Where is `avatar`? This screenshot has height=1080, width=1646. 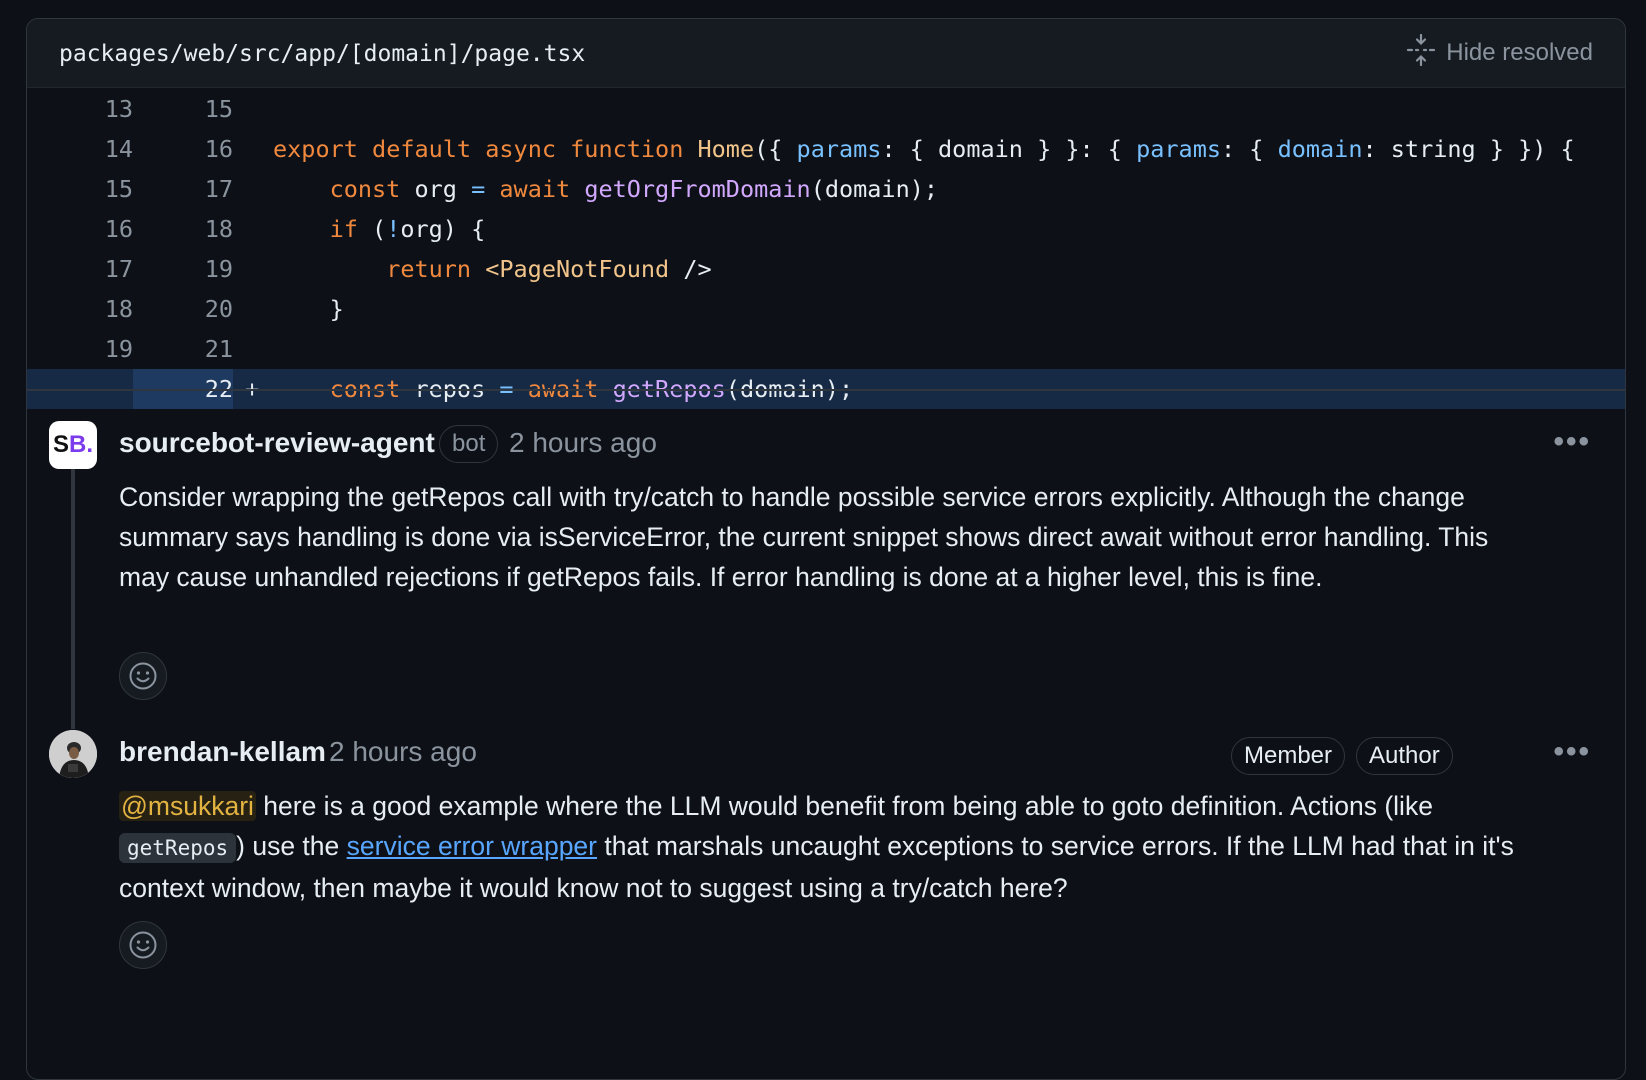
avatar is located at coordinates (73, 754).